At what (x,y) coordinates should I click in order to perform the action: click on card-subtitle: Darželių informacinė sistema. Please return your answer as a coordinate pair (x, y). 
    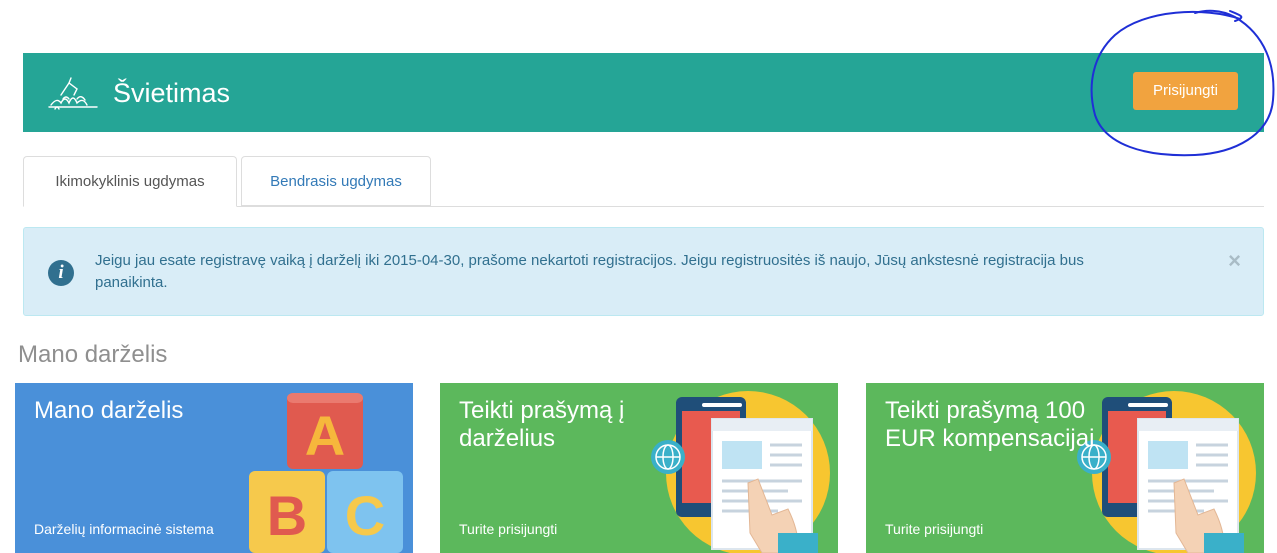
    Looking at the image, I should click on (124, 529).